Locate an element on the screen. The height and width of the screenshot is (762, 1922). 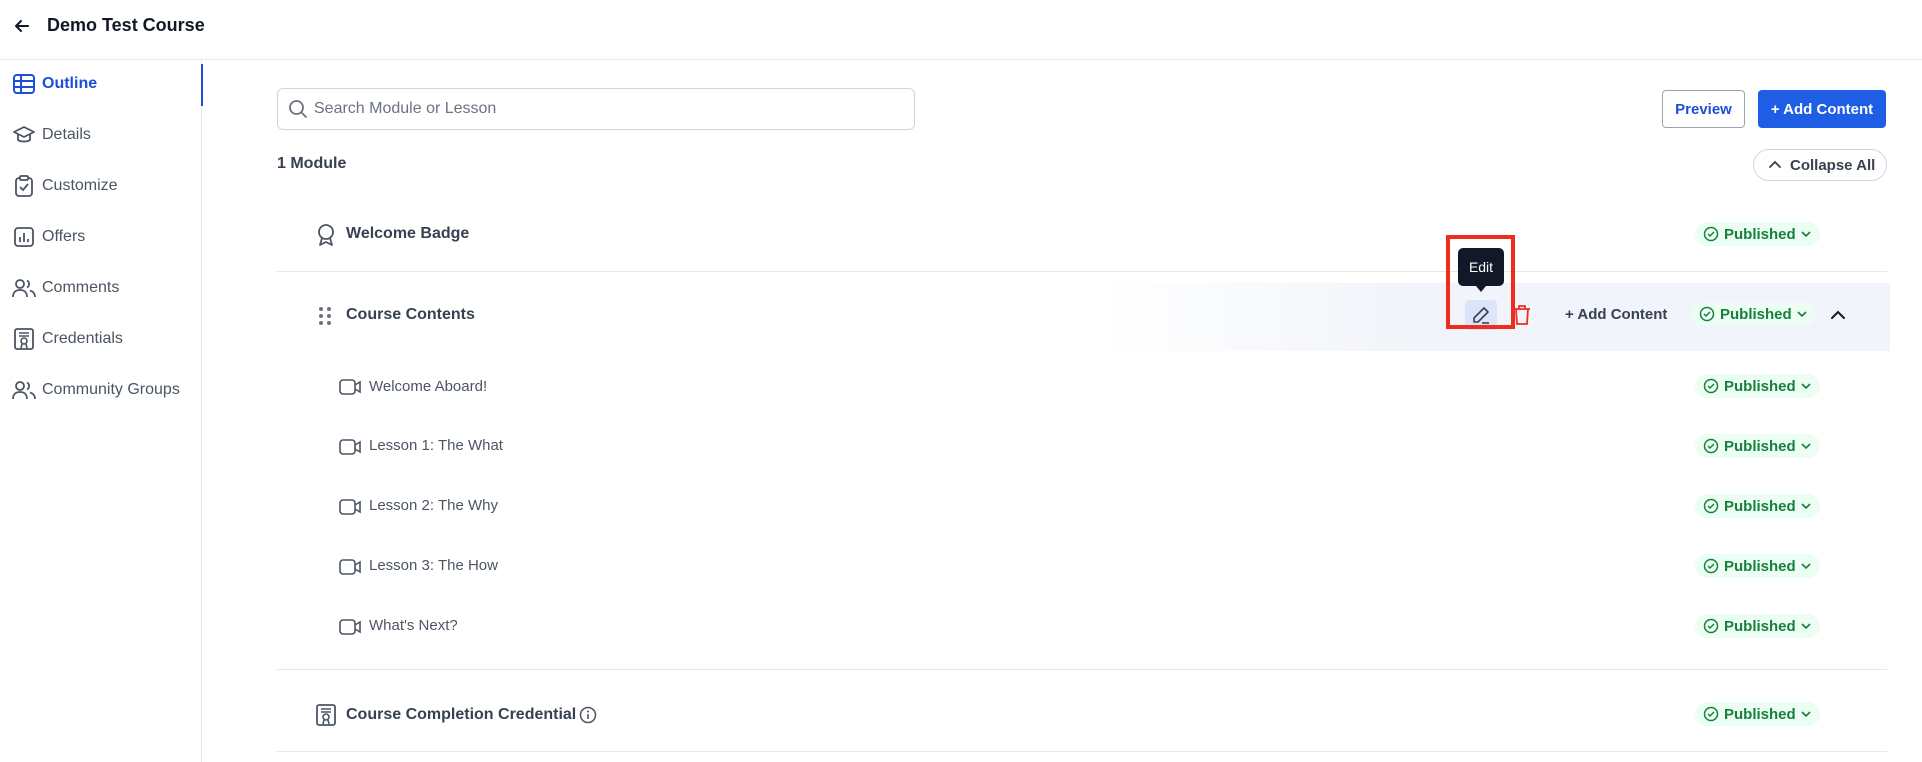
edit-highlight-box is located at coordinates (1480, 282).